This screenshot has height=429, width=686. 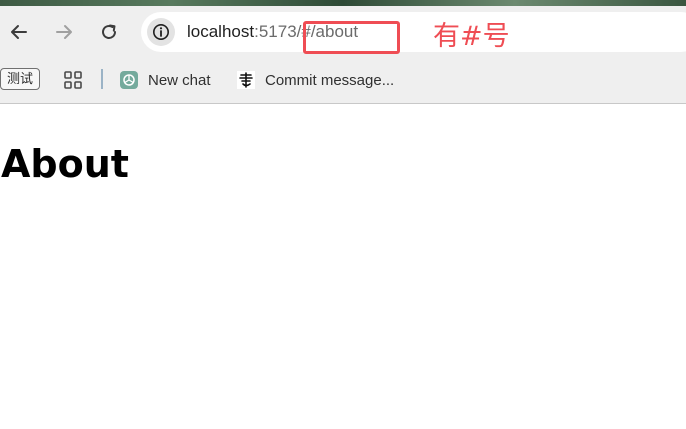 What do you see at coordinates (129, 80) in the screenshot?
I see `chatgpt-icon` at bounding box center [129, 80].